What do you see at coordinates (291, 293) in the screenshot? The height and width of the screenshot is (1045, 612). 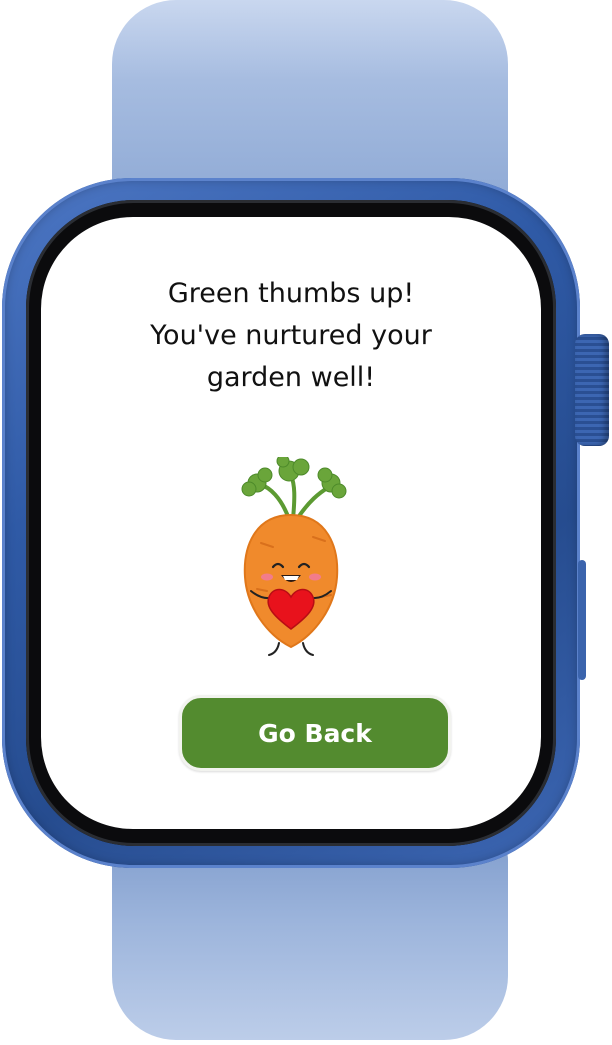 I see `message-line-1: Green thumbs up!` at bounding box center [291, 293].